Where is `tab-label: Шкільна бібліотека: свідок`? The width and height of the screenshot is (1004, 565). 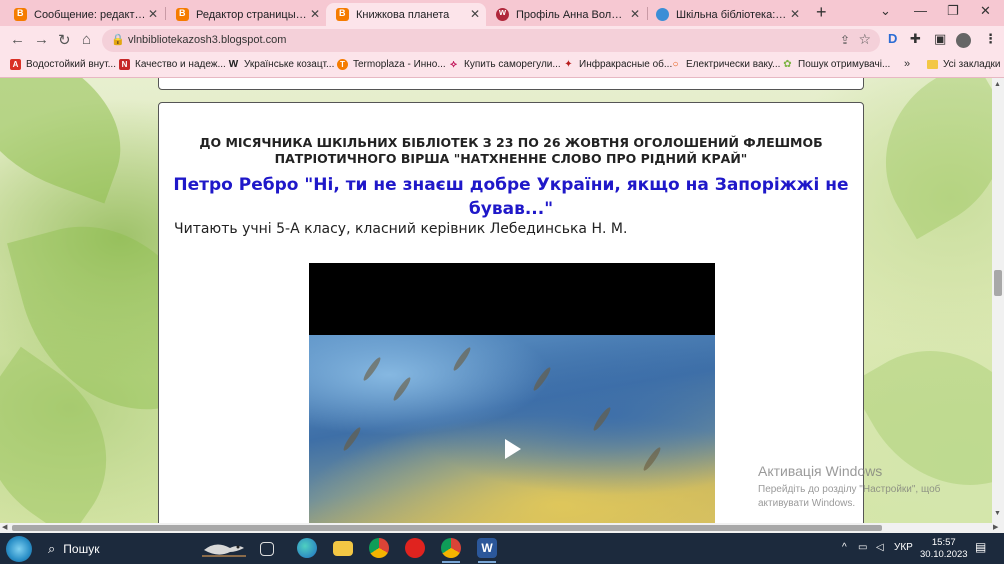
tab-label: Шкільна бібліотека: свідок is located at coordinates (732, 14).